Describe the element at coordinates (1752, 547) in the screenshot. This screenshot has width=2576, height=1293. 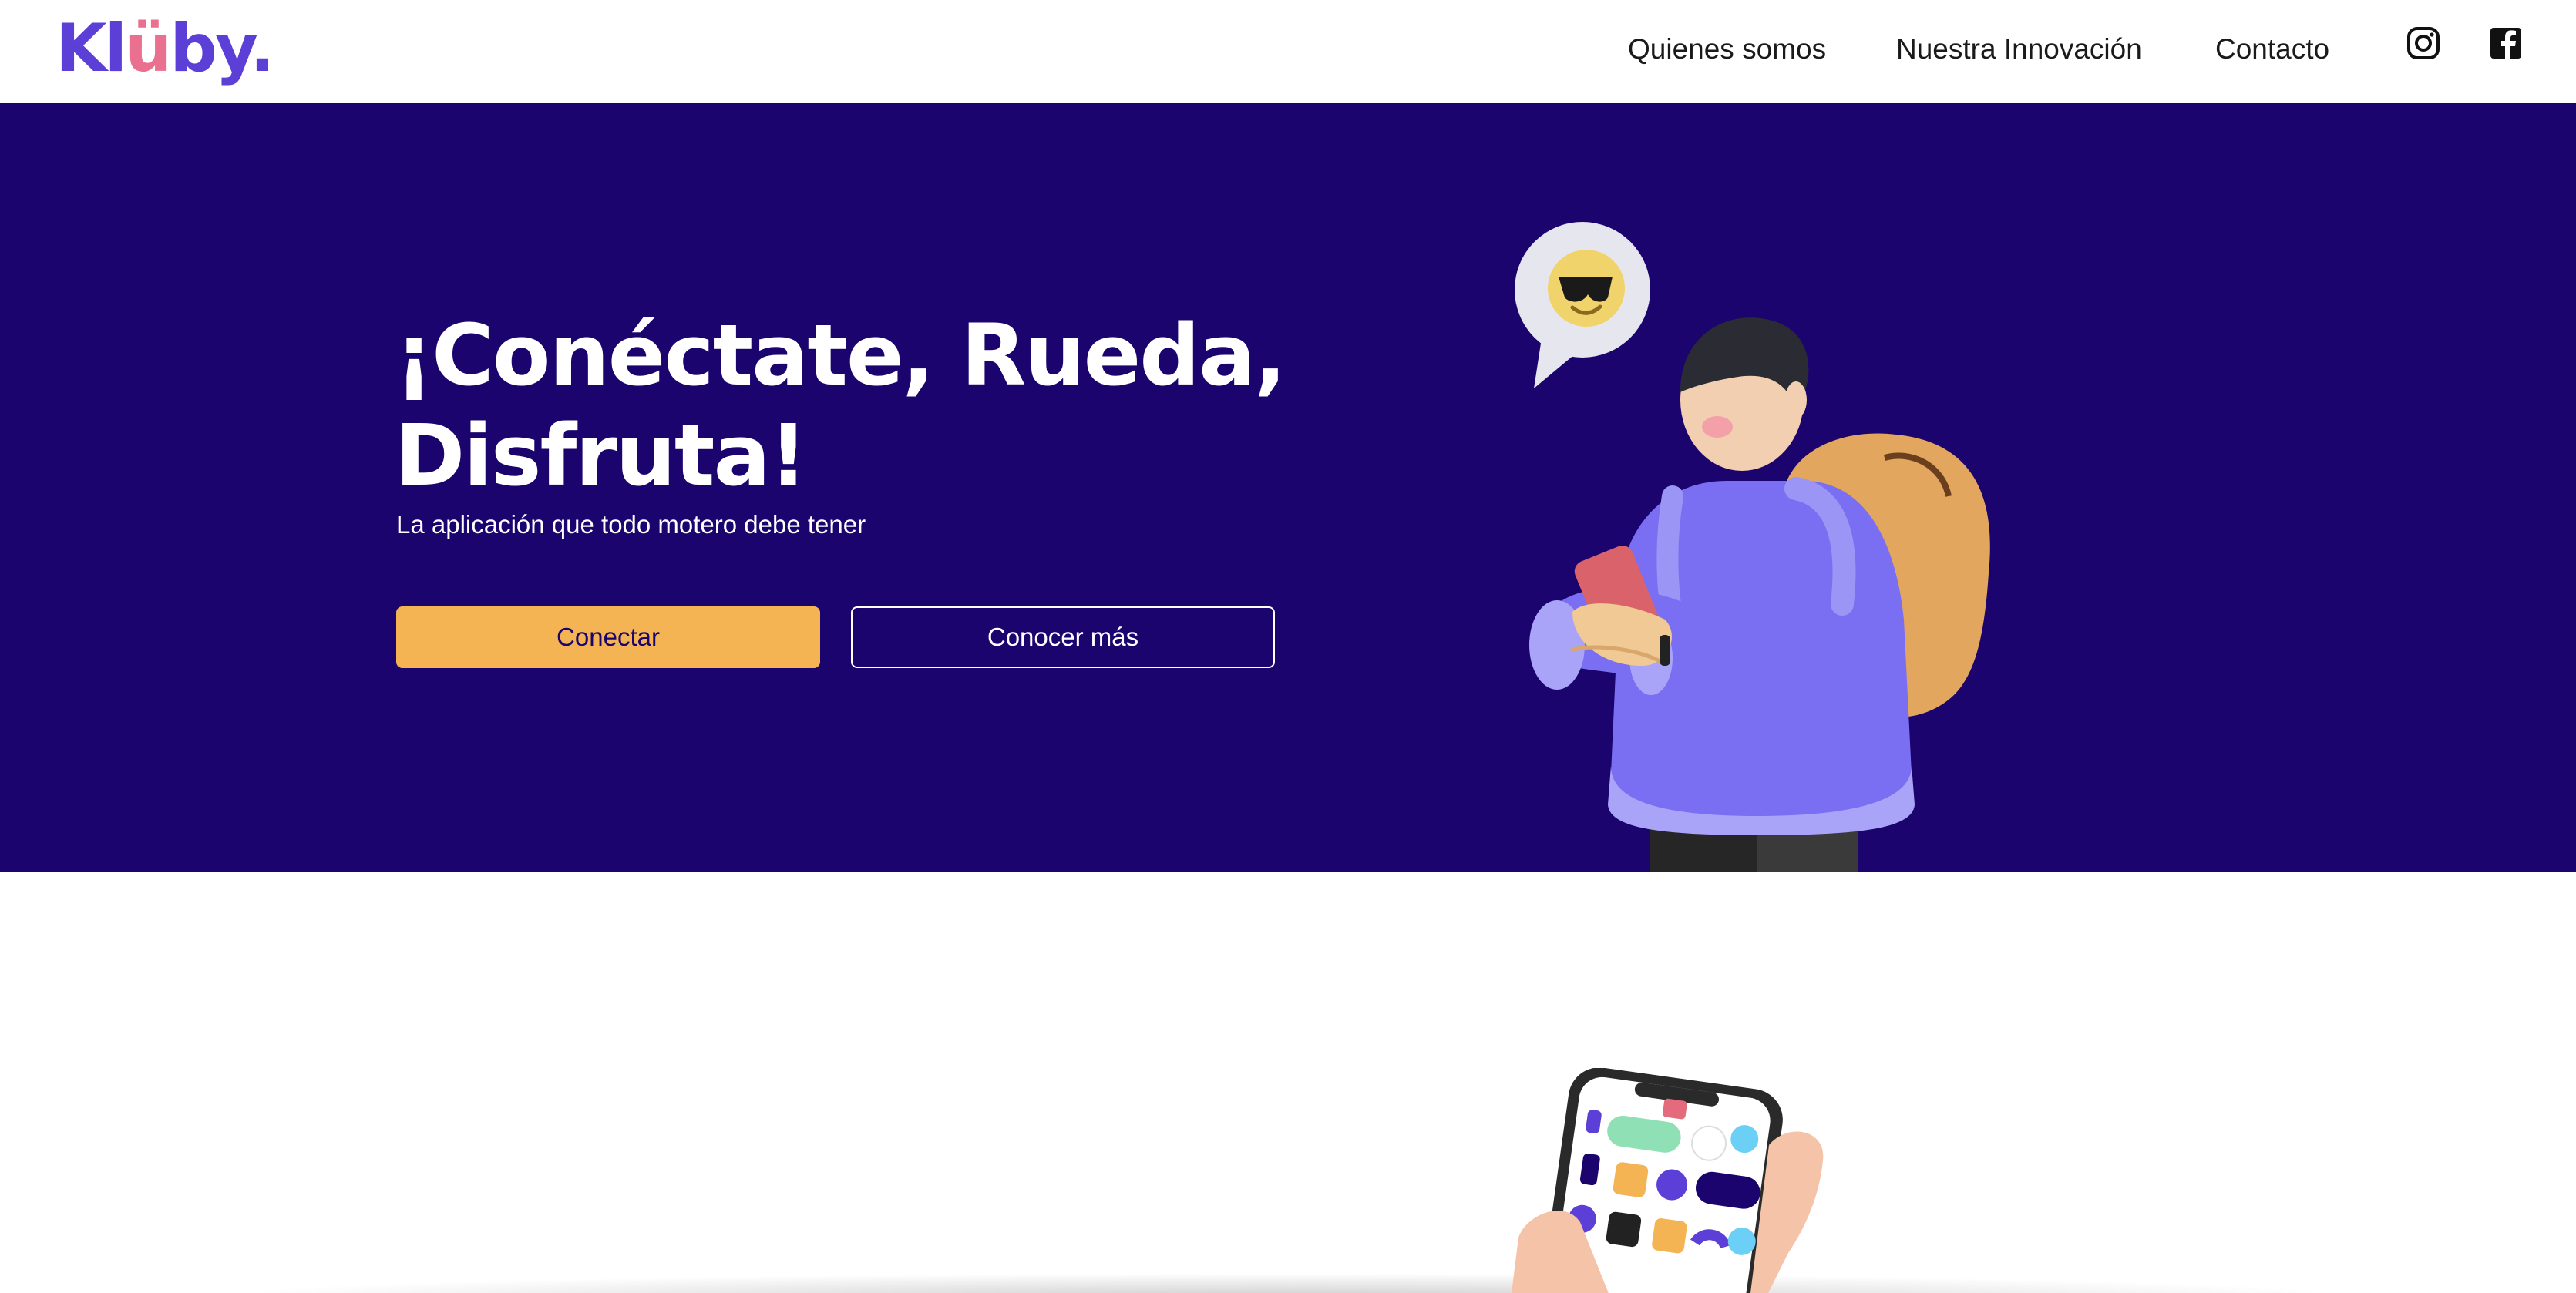
I see `character-illustration` at that location.